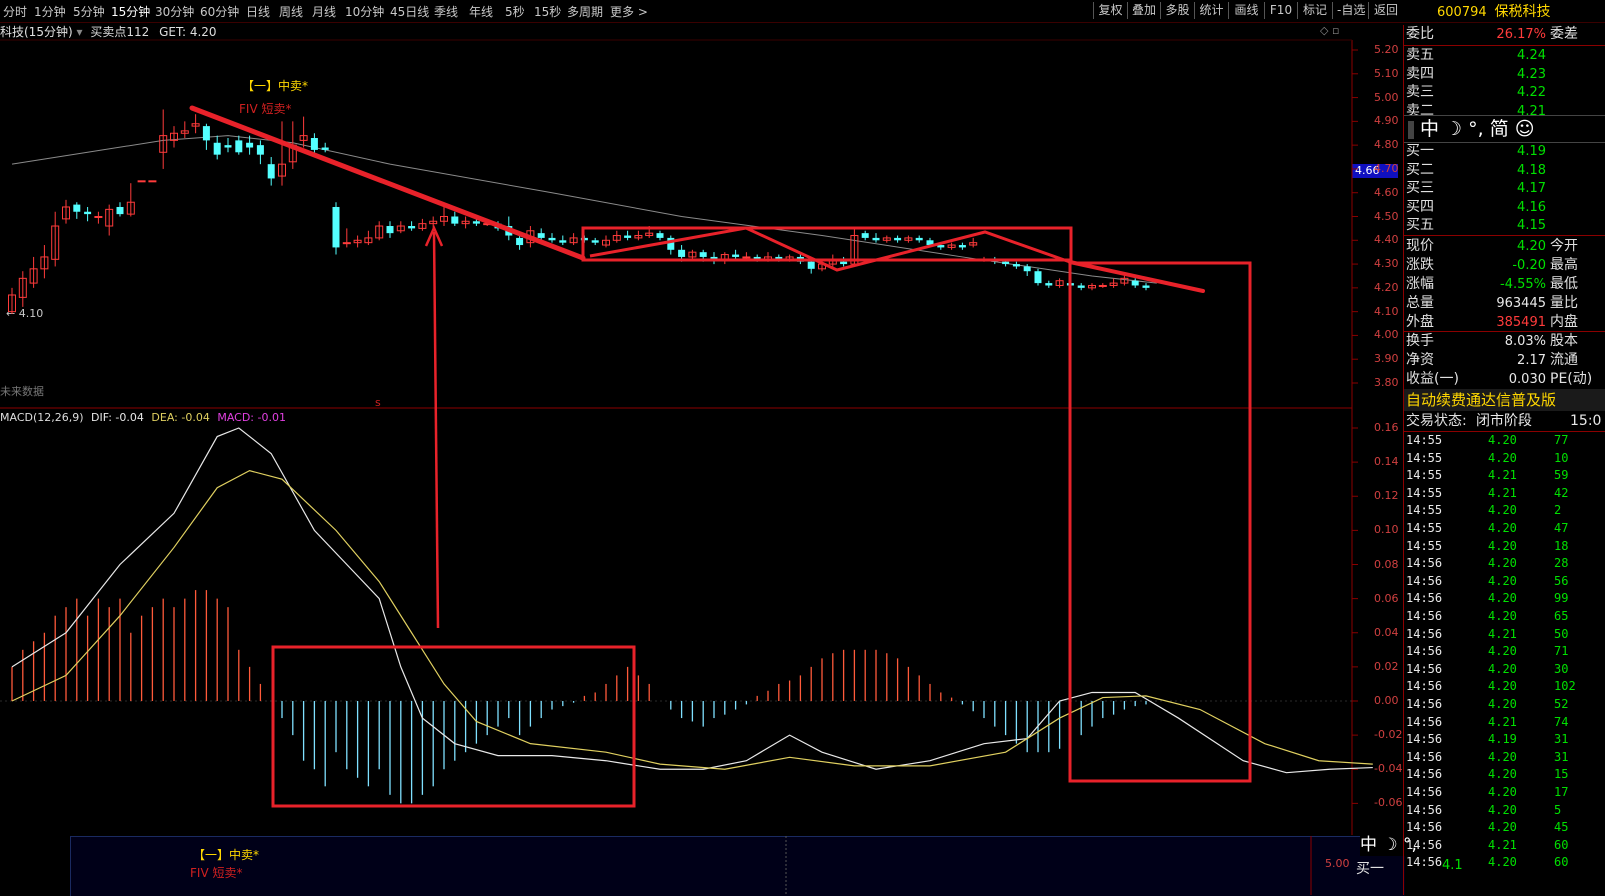 This screenshot has width=1605, height=896. I want to click on buy-level-label: 买三, so click(1420, 188).